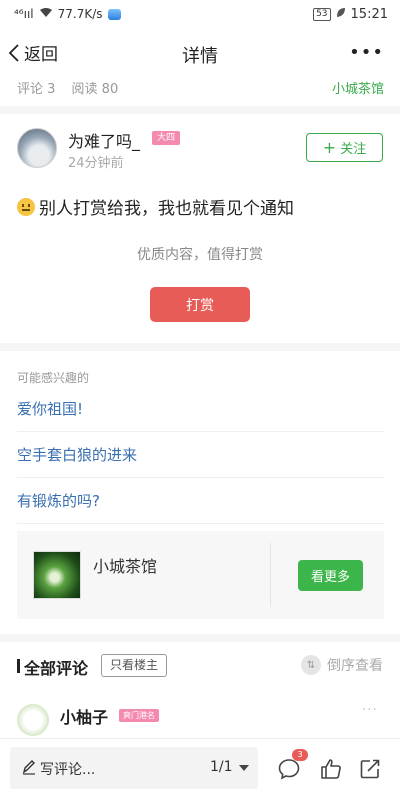  Describe the element at coordinates (139, 715) in the screenshot. I see `commenter-badge: 爽门港名` at that location.